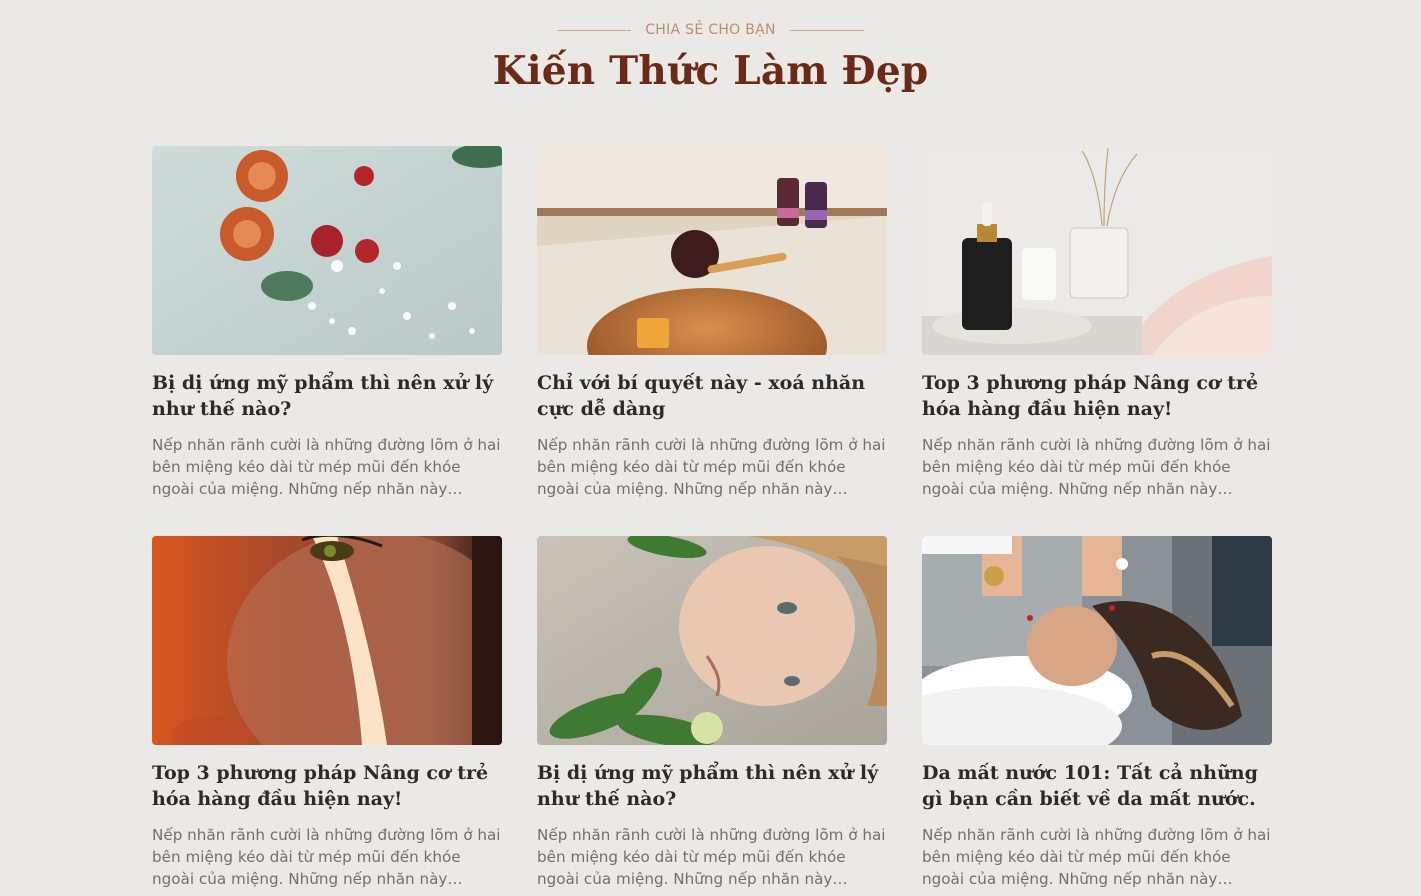 This screenshot has height=896, width=1421. What do you see at coordinates (594, 30) in the screenshot?
I see `eyebrow-rule-left` at bounding box center [594, 30].